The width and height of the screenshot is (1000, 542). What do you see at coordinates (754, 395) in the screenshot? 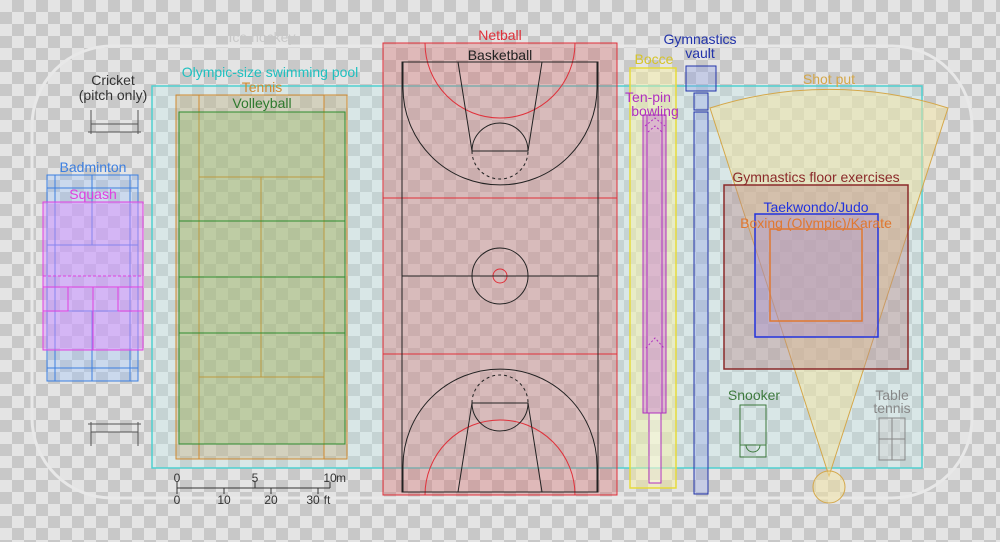
I see `label-snooker: Snooker` at bounding box center [754, 395].